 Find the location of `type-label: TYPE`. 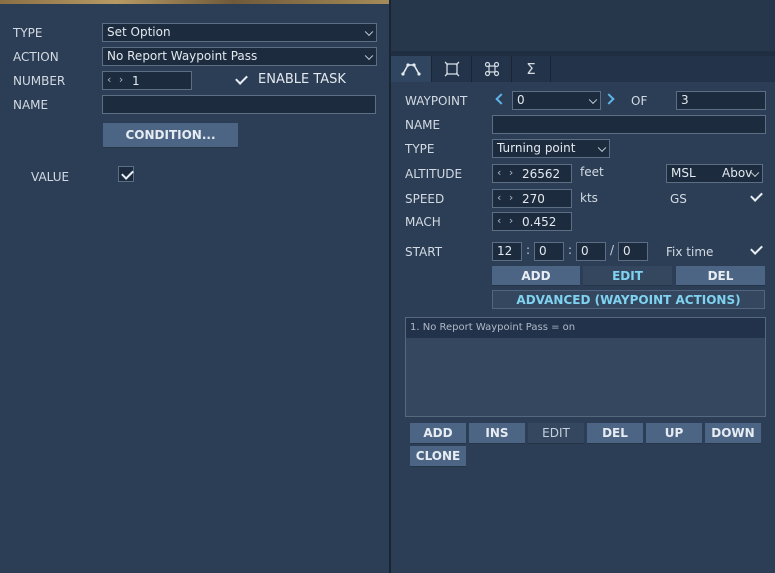

type-label: TYPE is located at coordinates (28, 33).